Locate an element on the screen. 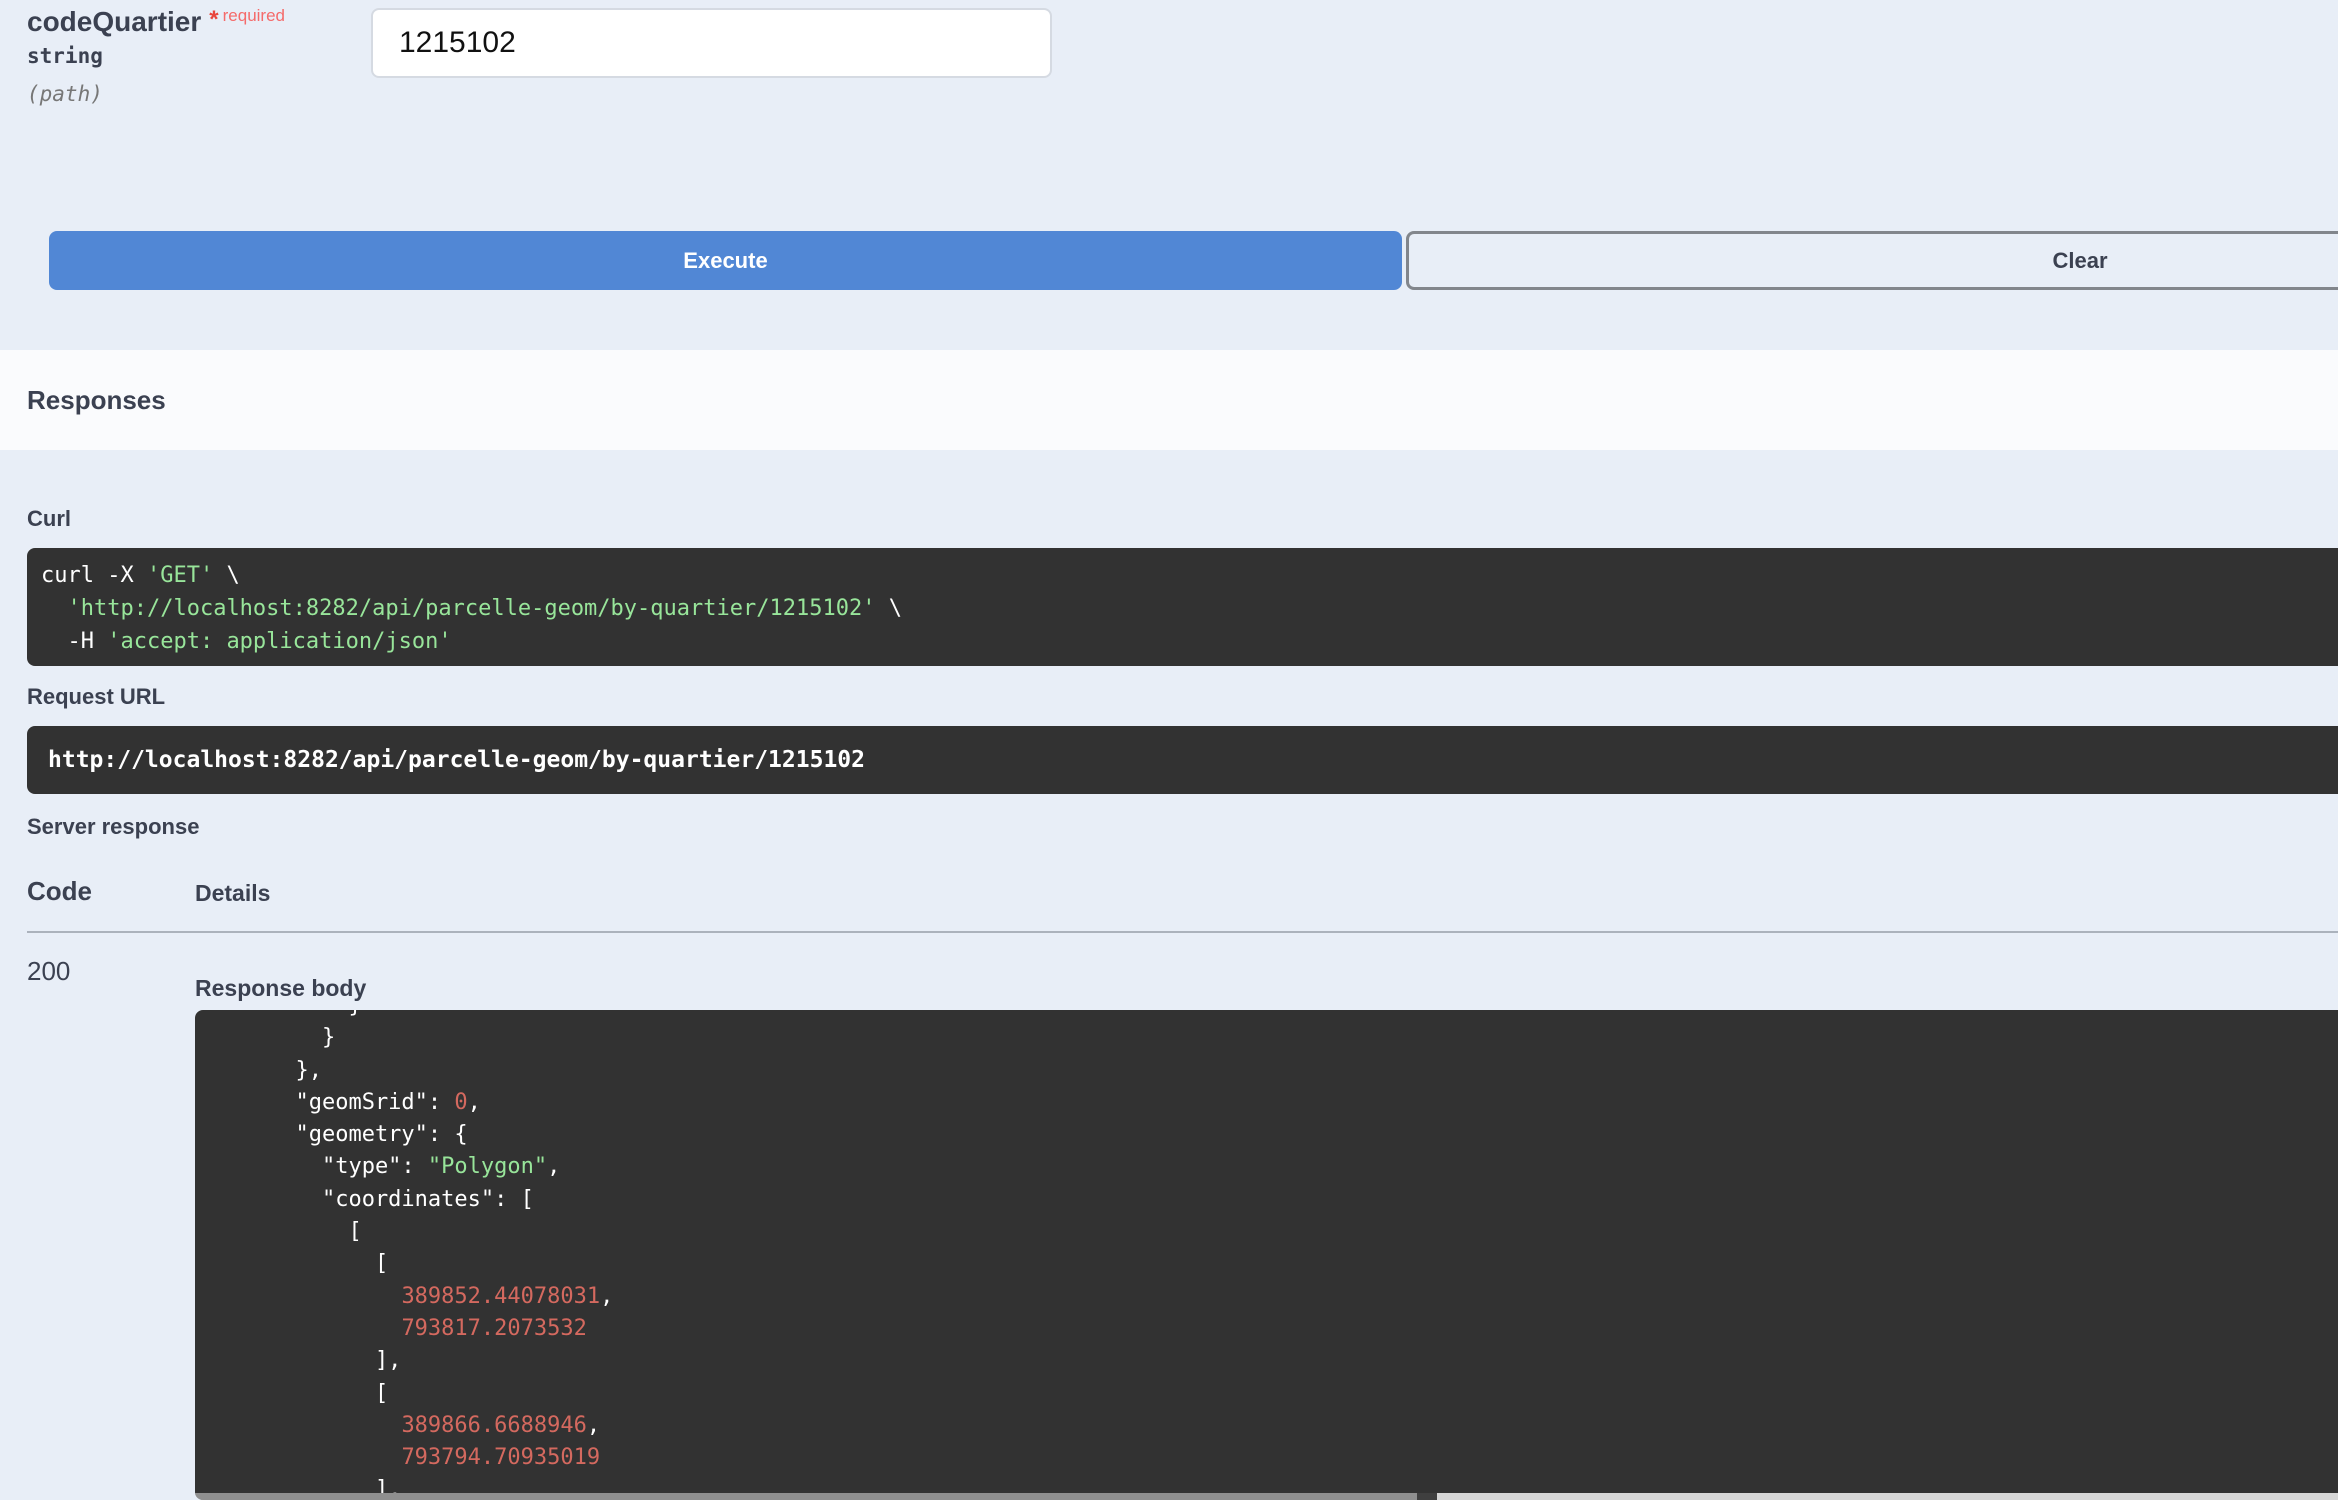  responses-title: Responses is located at coordinates (96, 399).